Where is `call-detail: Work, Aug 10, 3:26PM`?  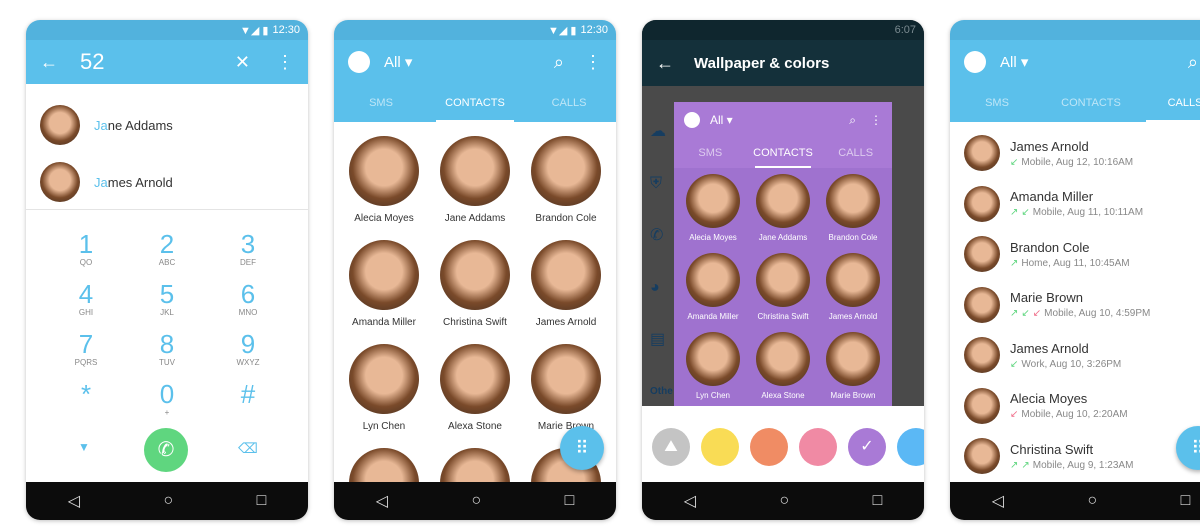 call-detail: Work, Aug 10, 3:26PM is located at coordinates (1071, 364).